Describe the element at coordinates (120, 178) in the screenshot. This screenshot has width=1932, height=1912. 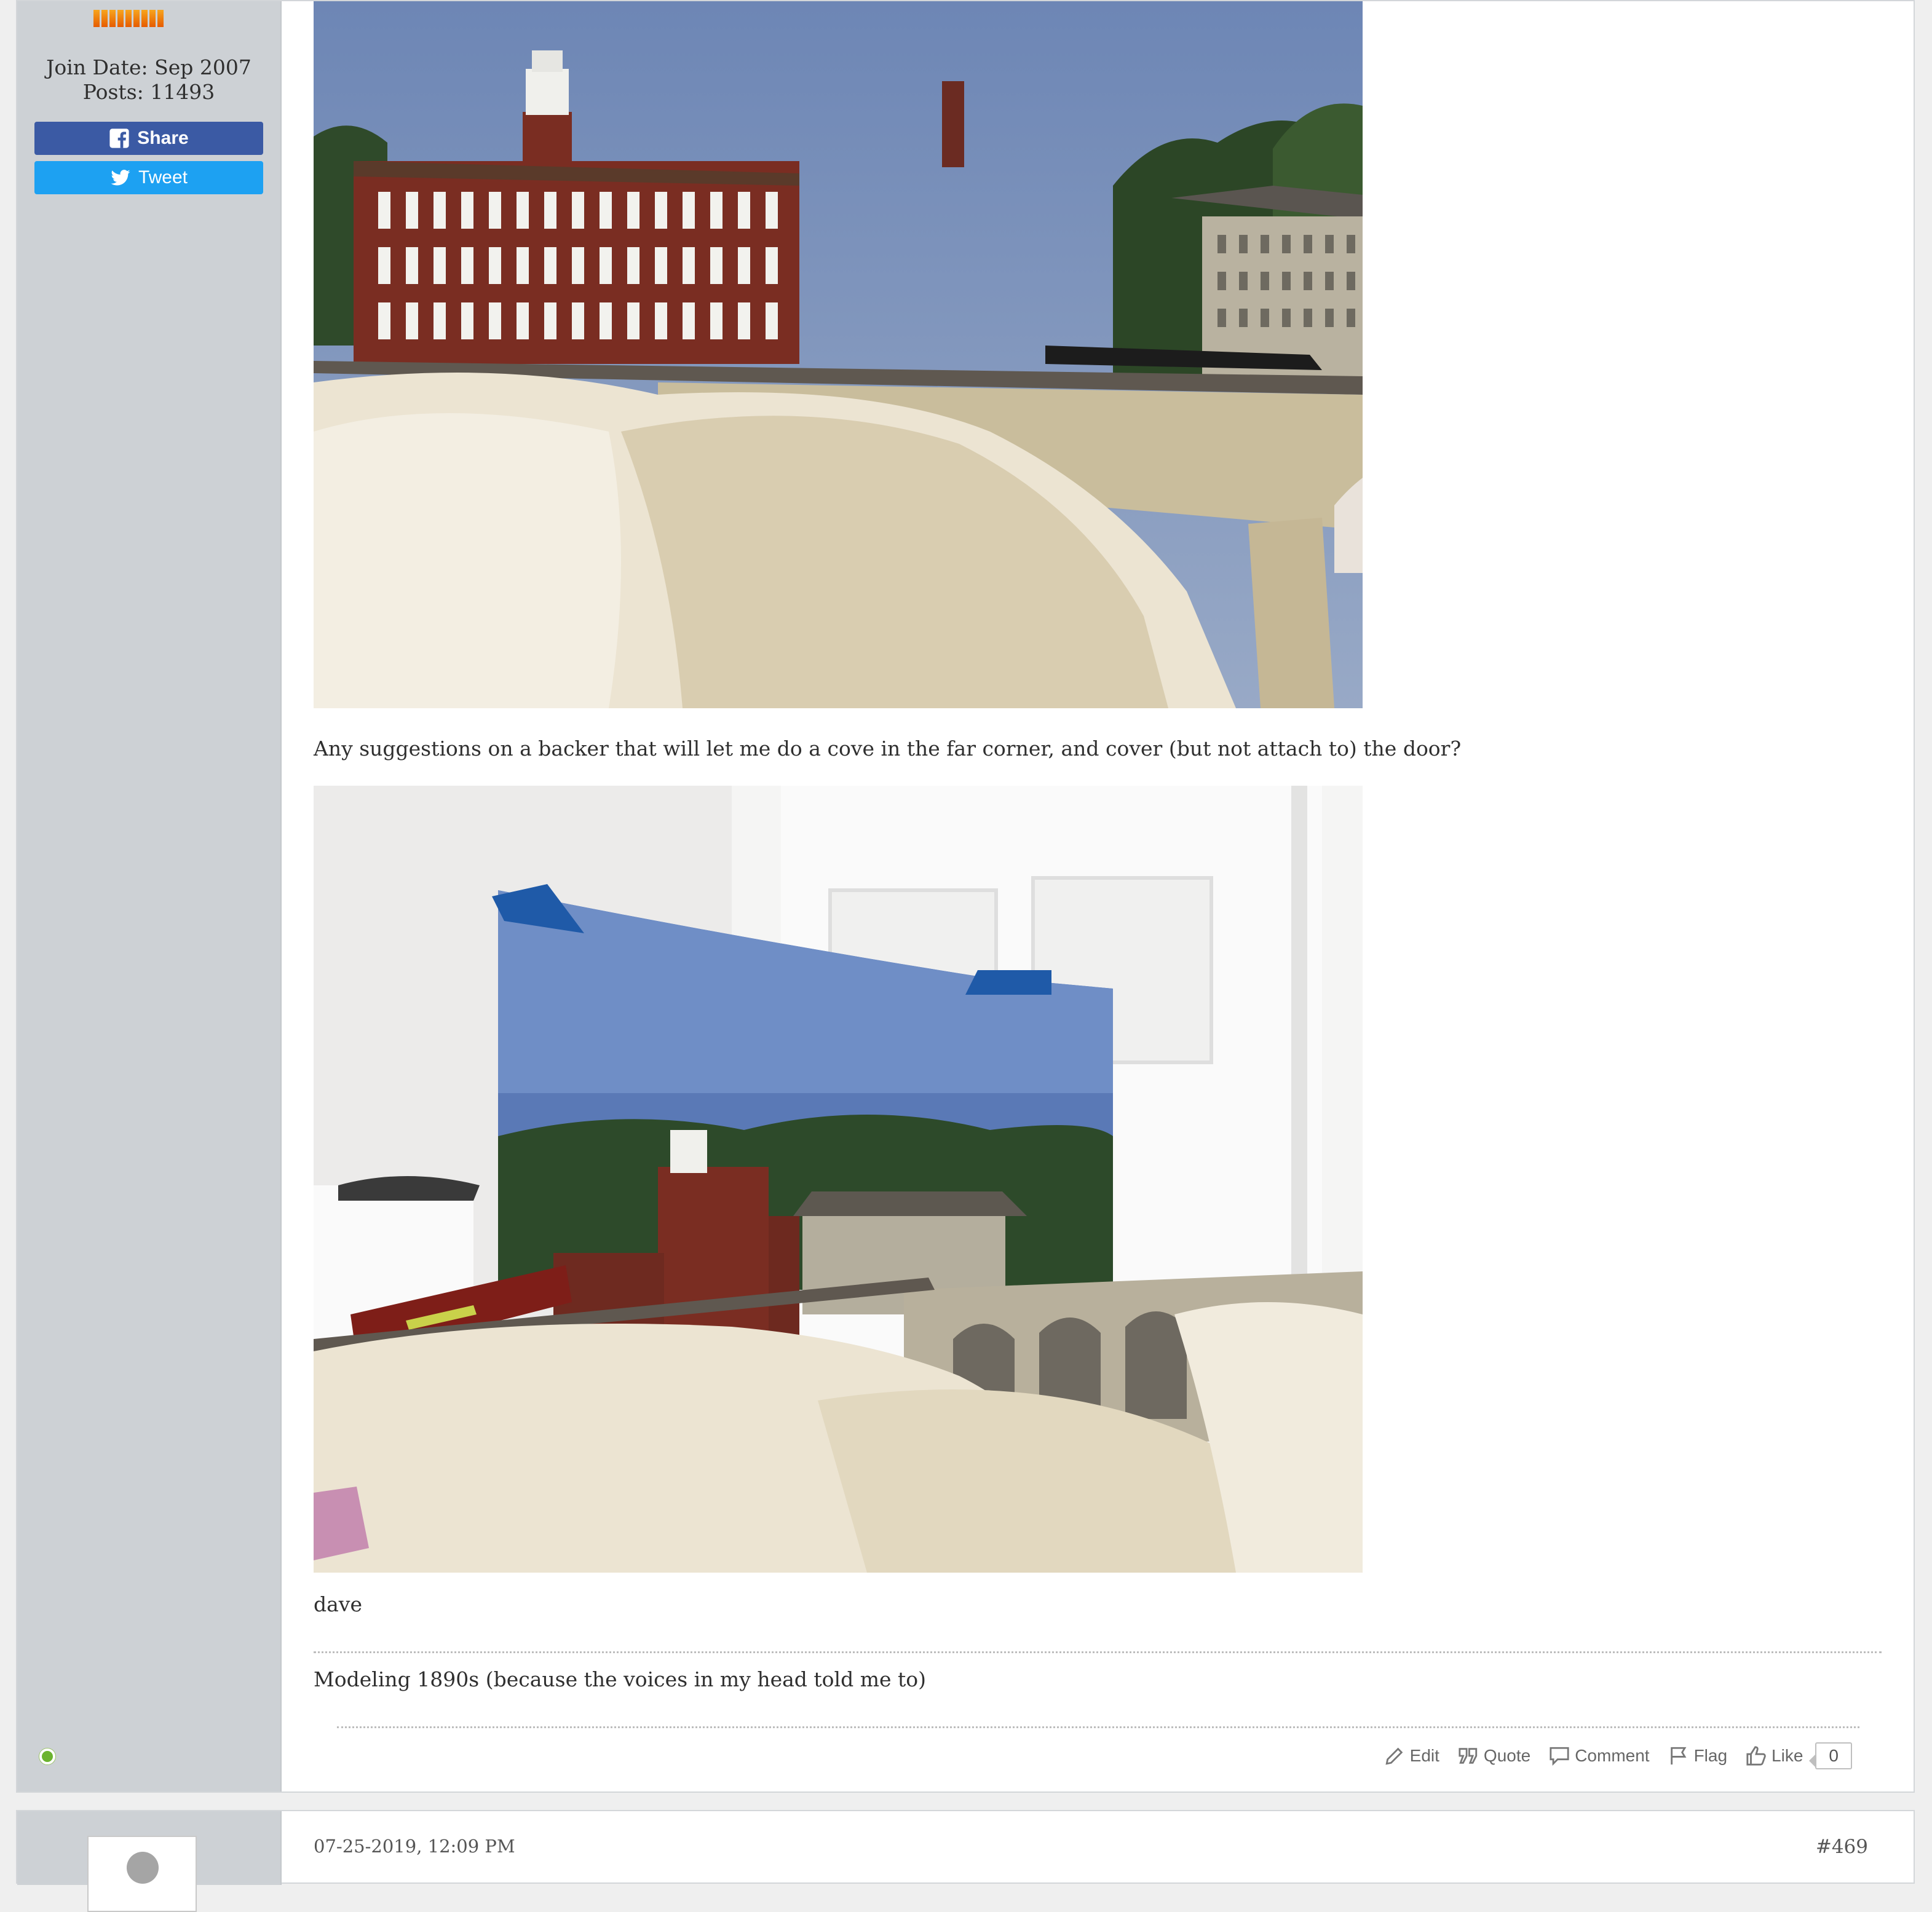
I see `twitter-bird-icon` at that location.